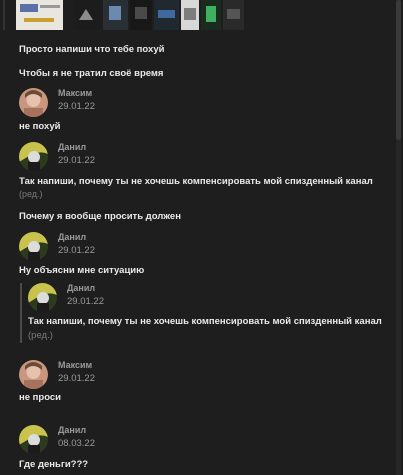  I want to click on message-text: Просто напиши что тебе похуй, so click(92, 49).